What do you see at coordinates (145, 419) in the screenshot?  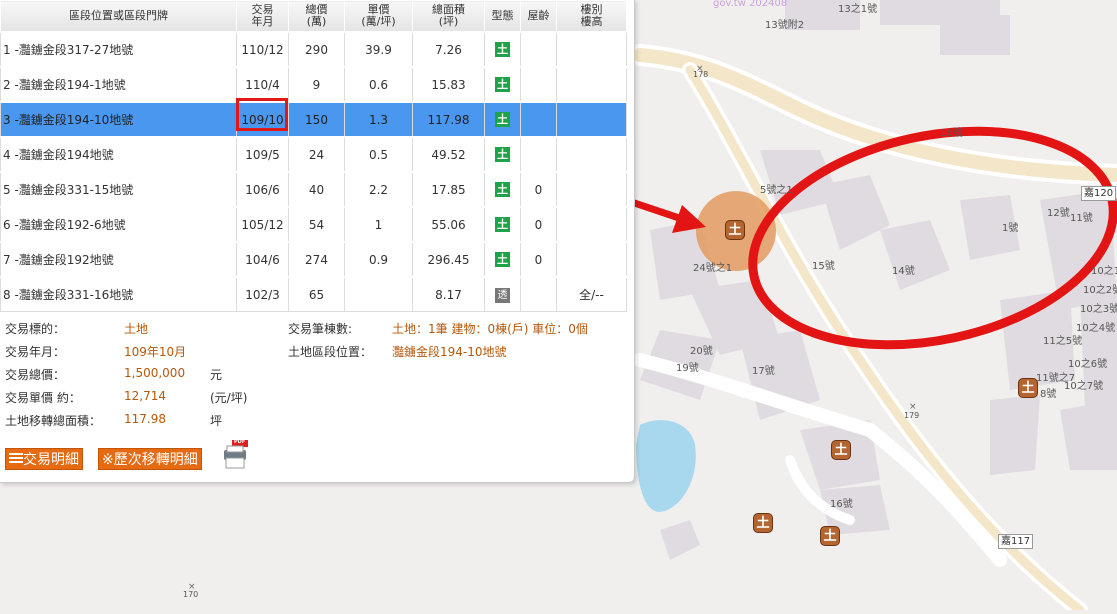 I see `detail-area-value: 117.98` at bounding box center [145, 419].